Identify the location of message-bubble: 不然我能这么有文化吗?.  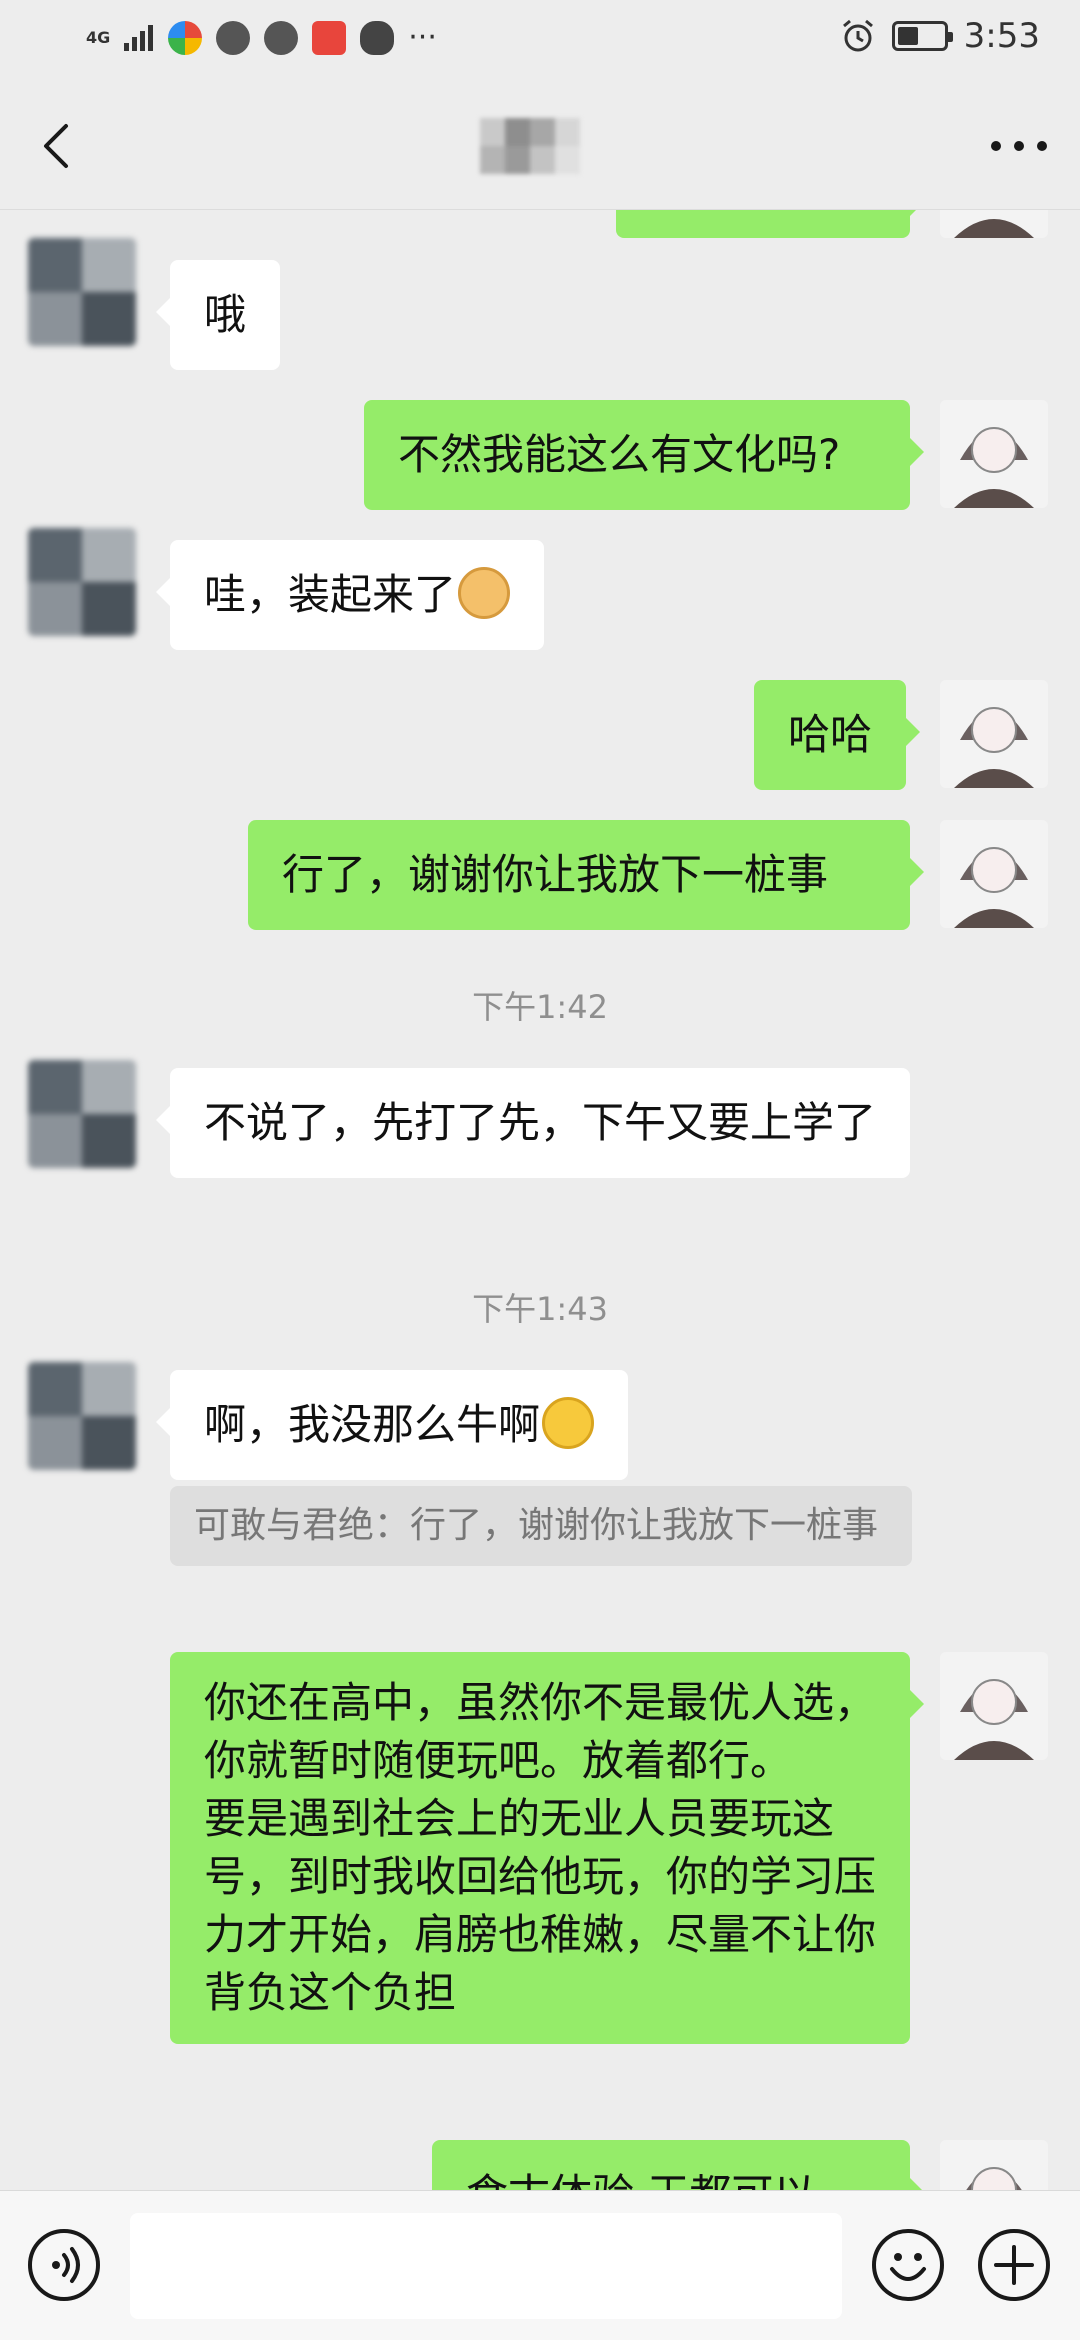
(644, 455).